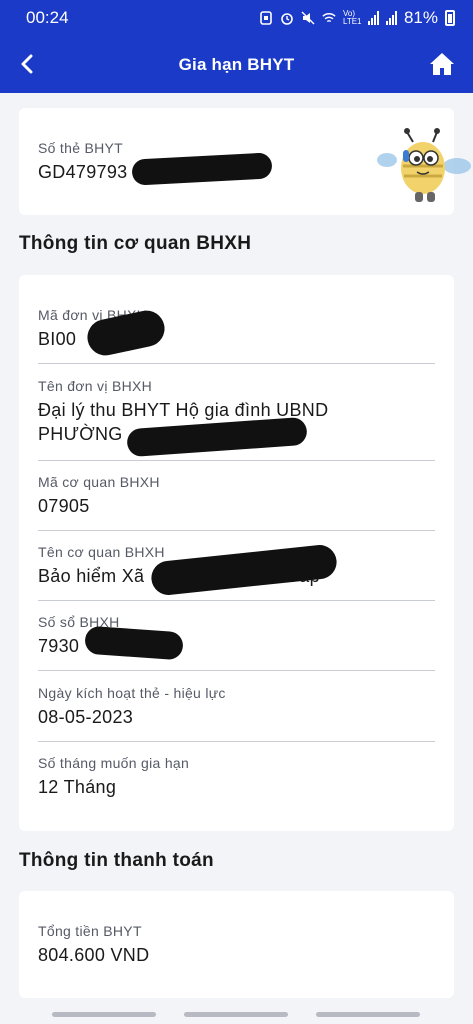 The height and width of the screenshot is (1024, 473). I want to click on bee-mascot-icon, so click(424, 165).